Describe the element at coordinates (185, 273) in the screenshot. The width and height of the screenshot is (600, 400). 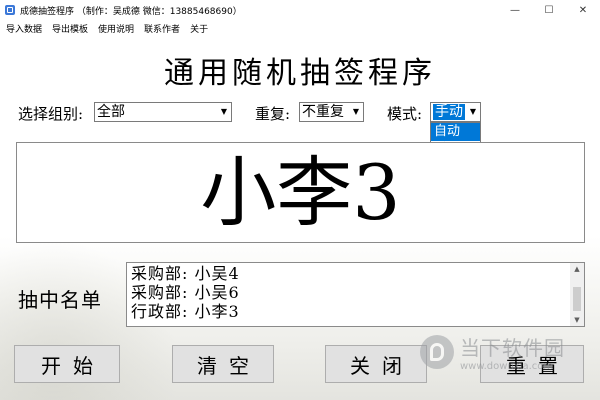
I see `list-item: 采购部: 小吴4` at that location.